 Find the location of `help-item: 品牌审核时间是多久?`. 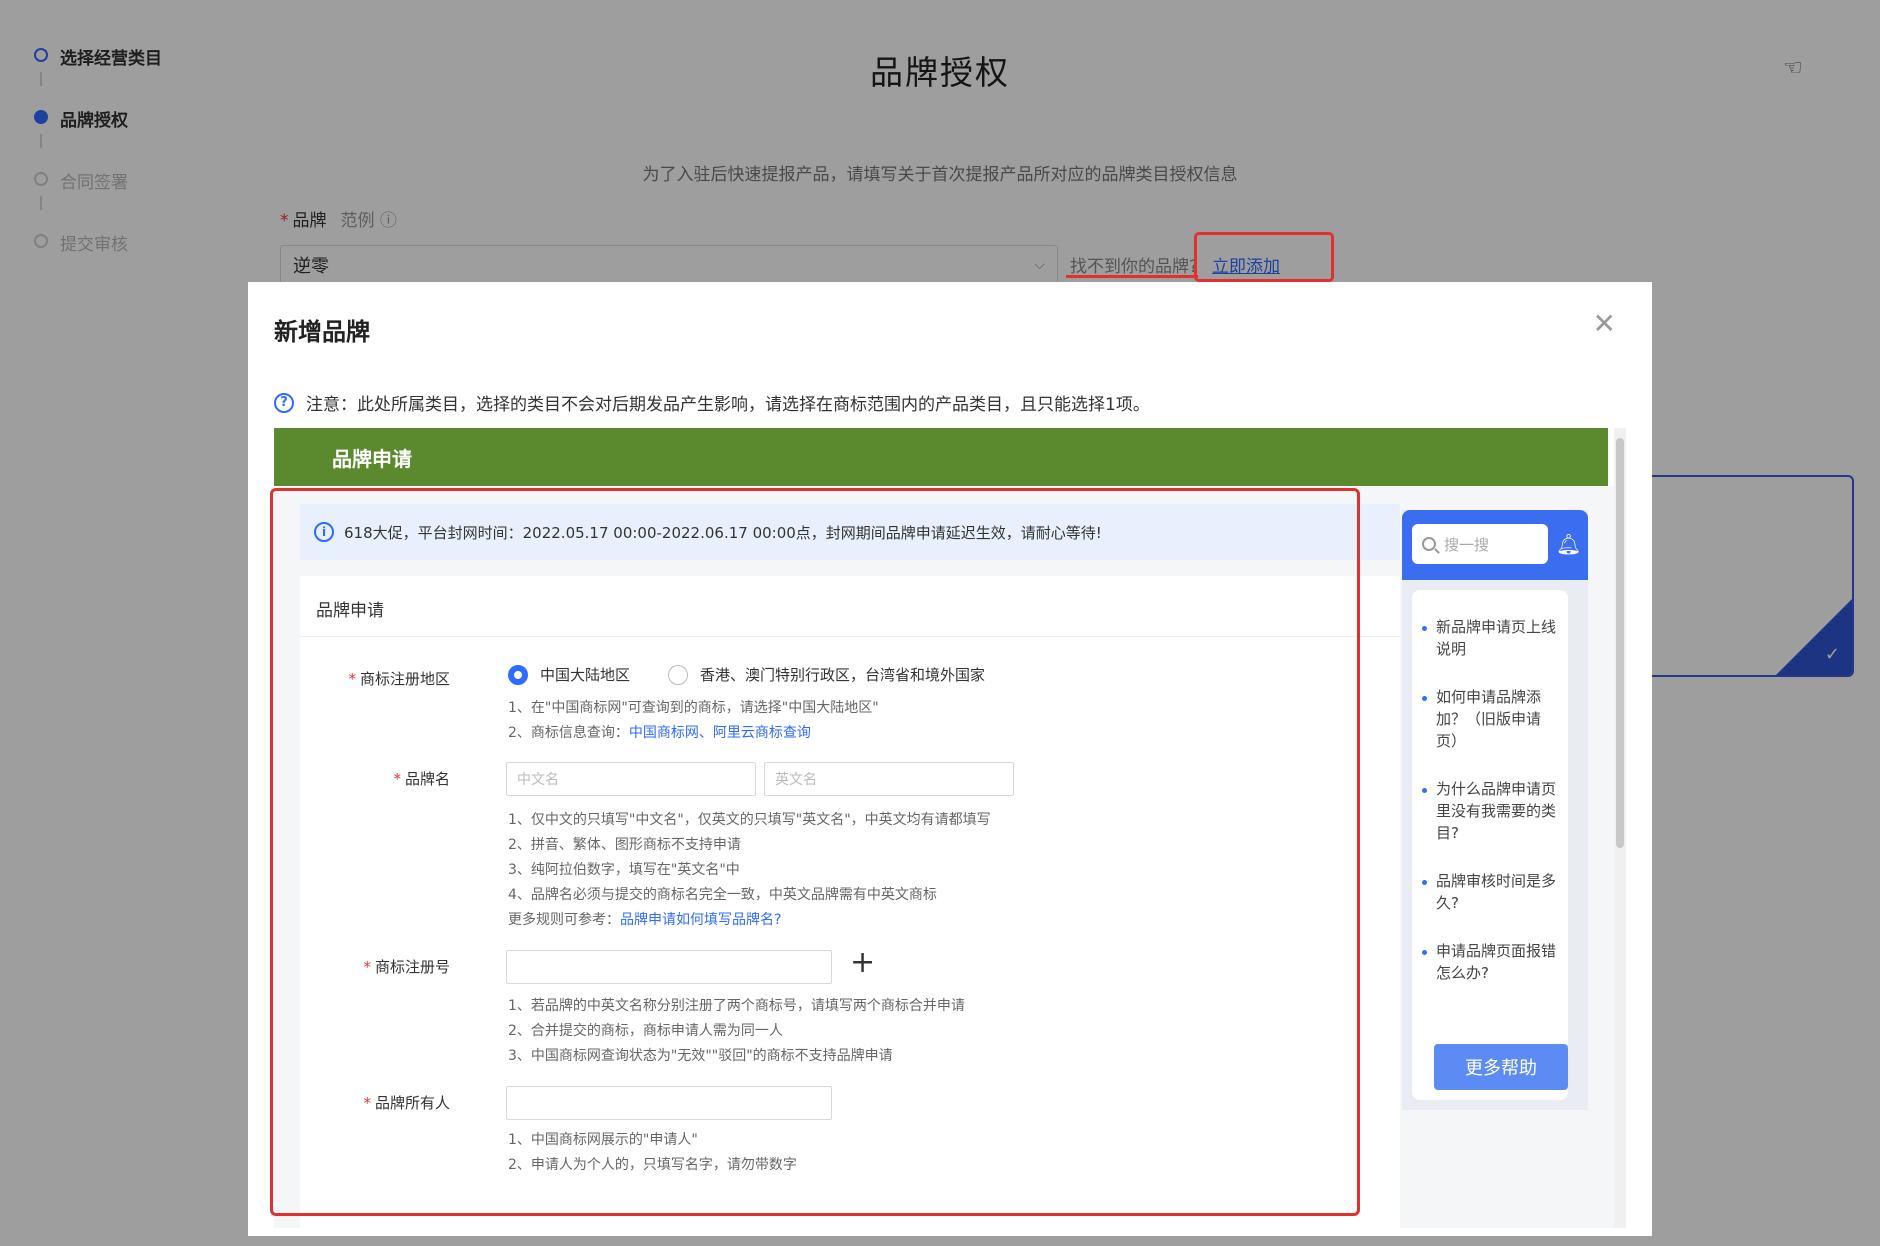

help-item: 品牌审核时间是多久? is located at coordinates (1491, 892).